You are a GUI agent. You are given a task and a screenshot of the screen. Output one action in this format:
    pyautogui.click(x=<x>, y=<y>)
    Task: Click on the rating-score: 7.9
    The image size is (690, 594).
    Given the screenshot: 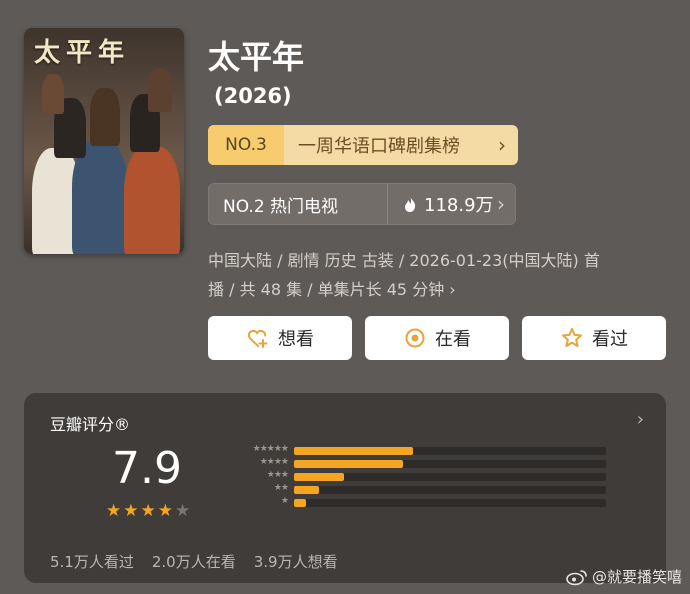 What is the action you would take?
    pyautogui.click(x=147, y=468)
    